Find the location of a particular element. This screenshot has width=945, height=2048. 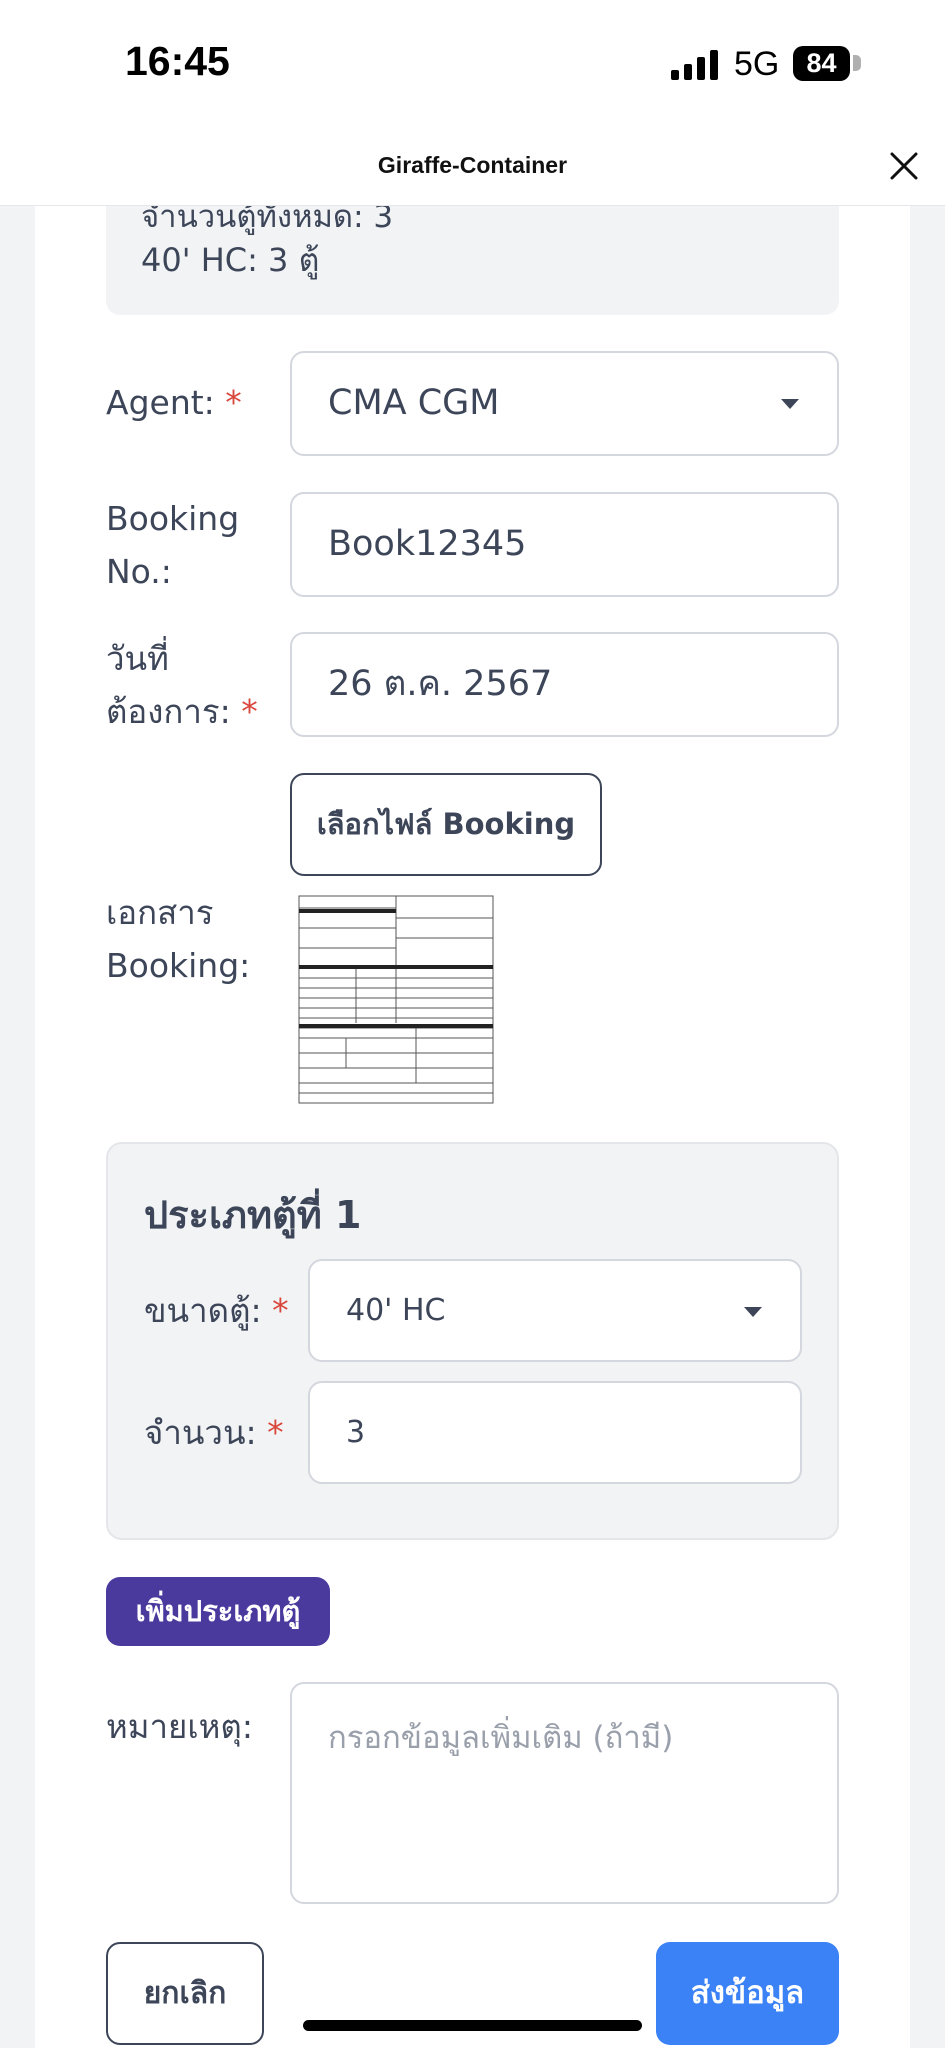

submit-button: ส่งข้อมูล is located at coordinates (747, 1993).